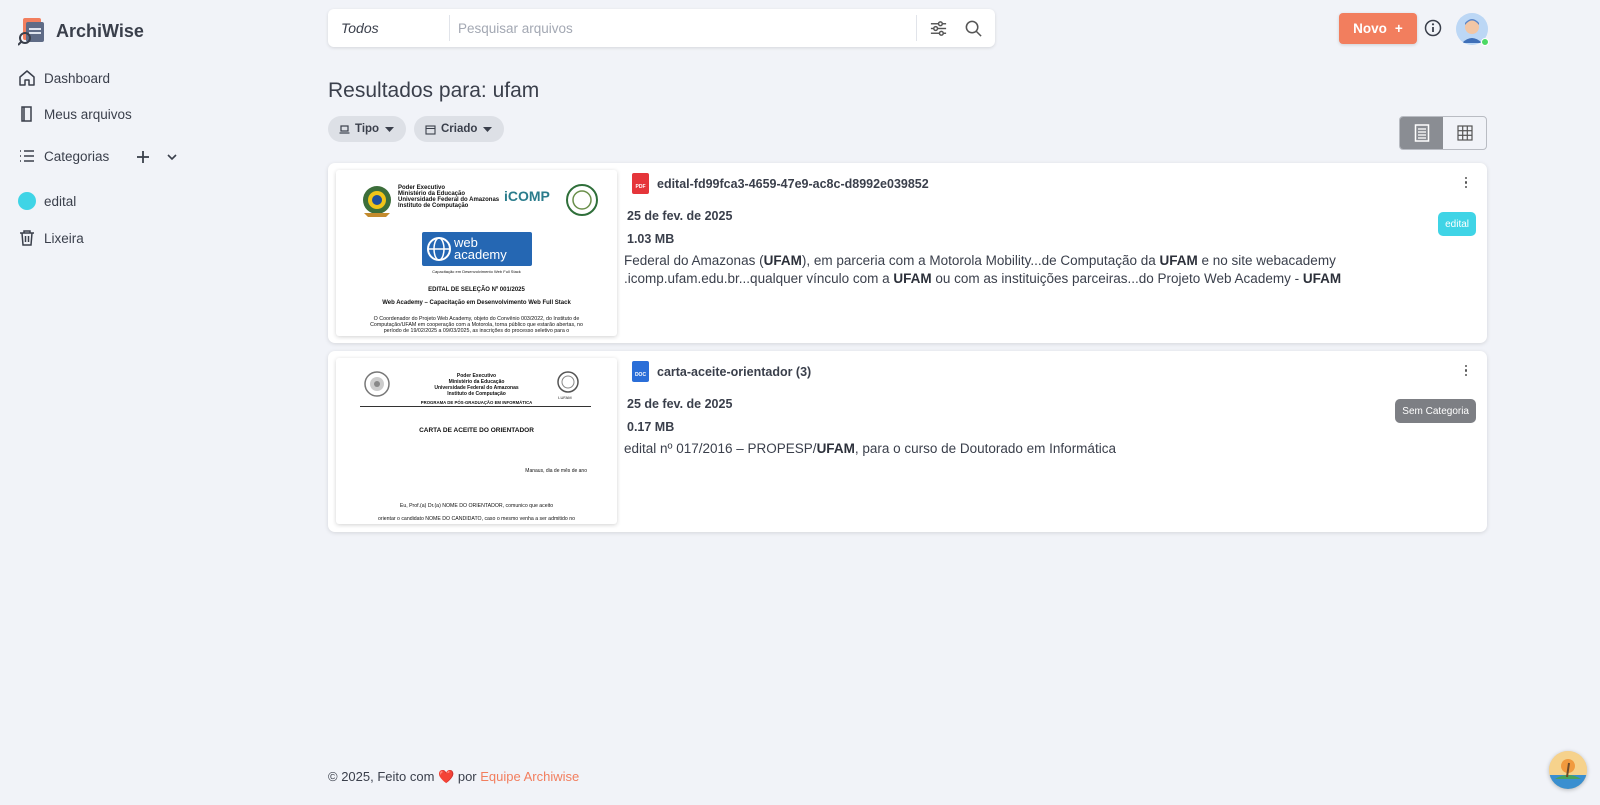 The image size is (1600, 805). I want to click on categories-actions, so click(157, 157).